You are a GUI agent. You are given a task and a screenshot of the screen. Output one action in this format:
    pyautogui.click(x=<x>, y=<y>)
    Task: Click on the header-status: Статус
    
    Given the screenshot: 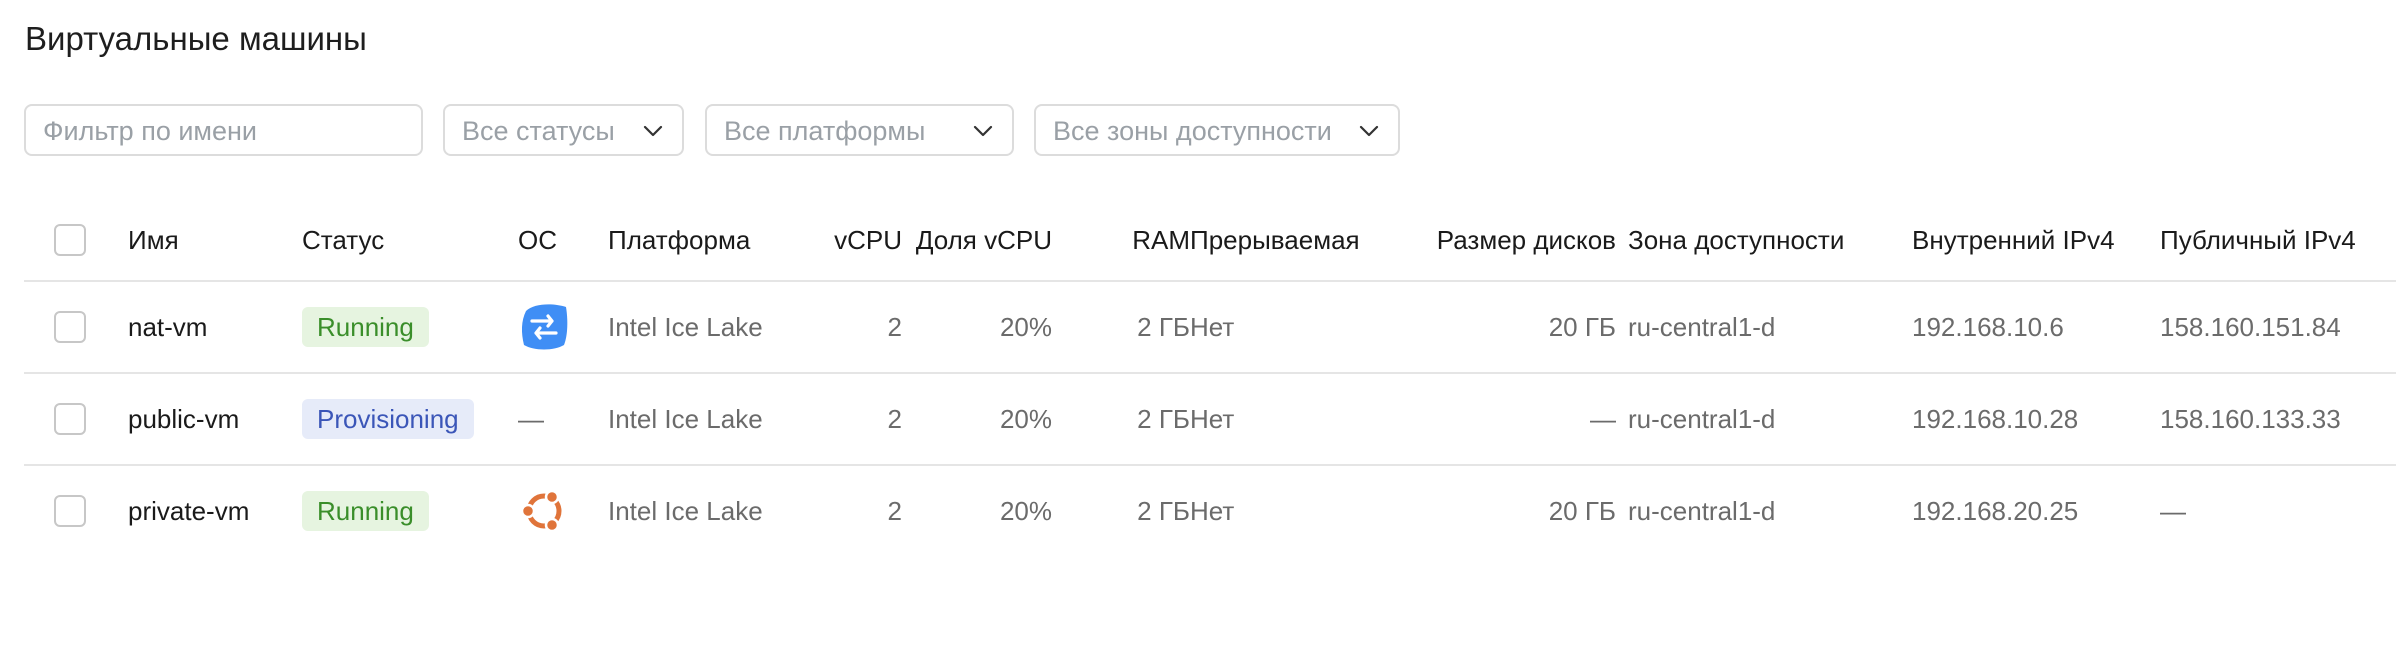 What is the action you would take?
    pyautogui.click(x=407, y=240)
    